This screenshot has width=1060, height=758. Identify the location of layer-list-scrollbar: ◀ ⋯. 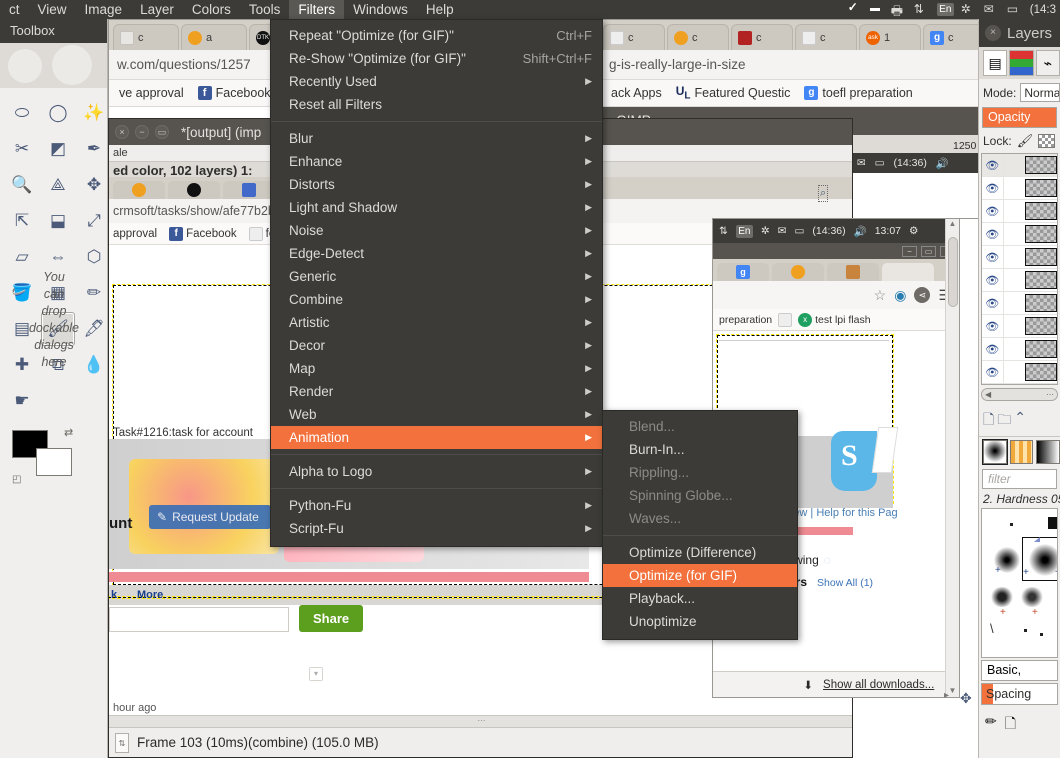
(1019, 394).